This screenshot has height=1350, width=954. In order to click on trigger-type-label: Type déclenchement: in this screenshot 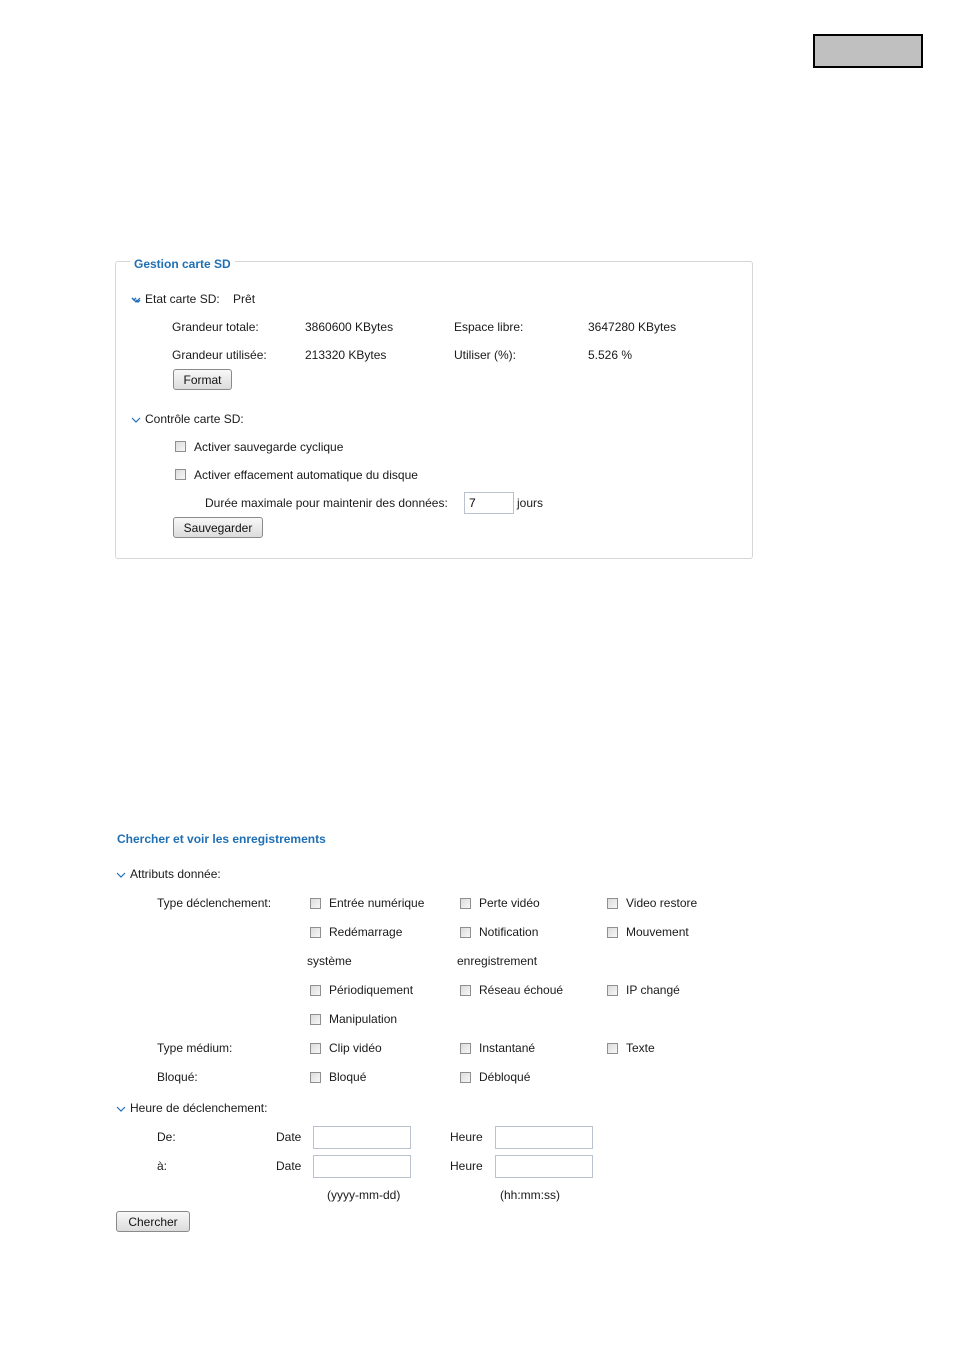, I will do `click(214, 903)`.